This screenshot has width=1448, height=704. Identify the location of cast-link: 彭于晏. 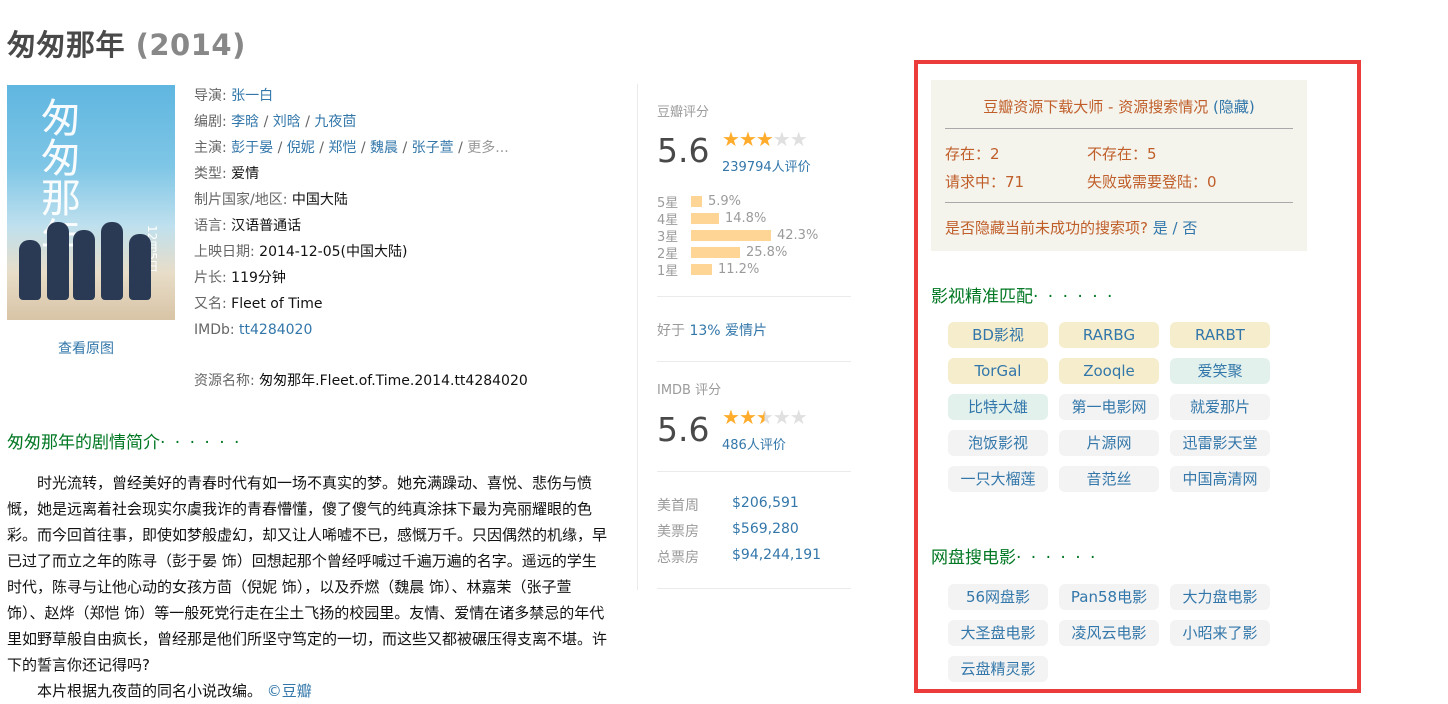
(252, 148).